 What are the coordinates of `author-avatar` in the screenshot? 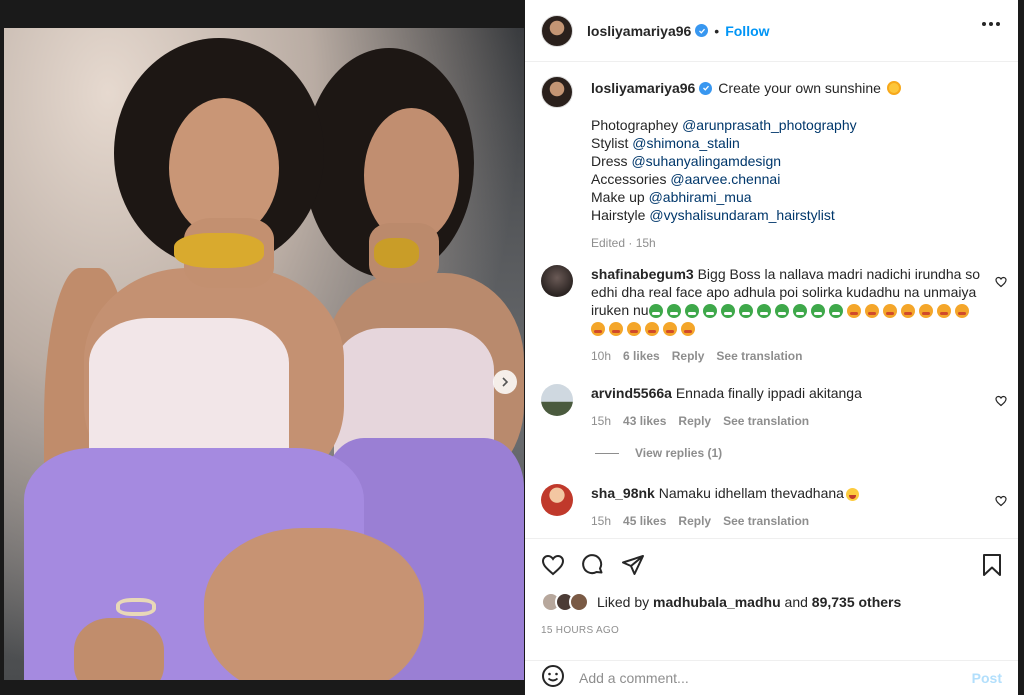 It's located at (557, 30).